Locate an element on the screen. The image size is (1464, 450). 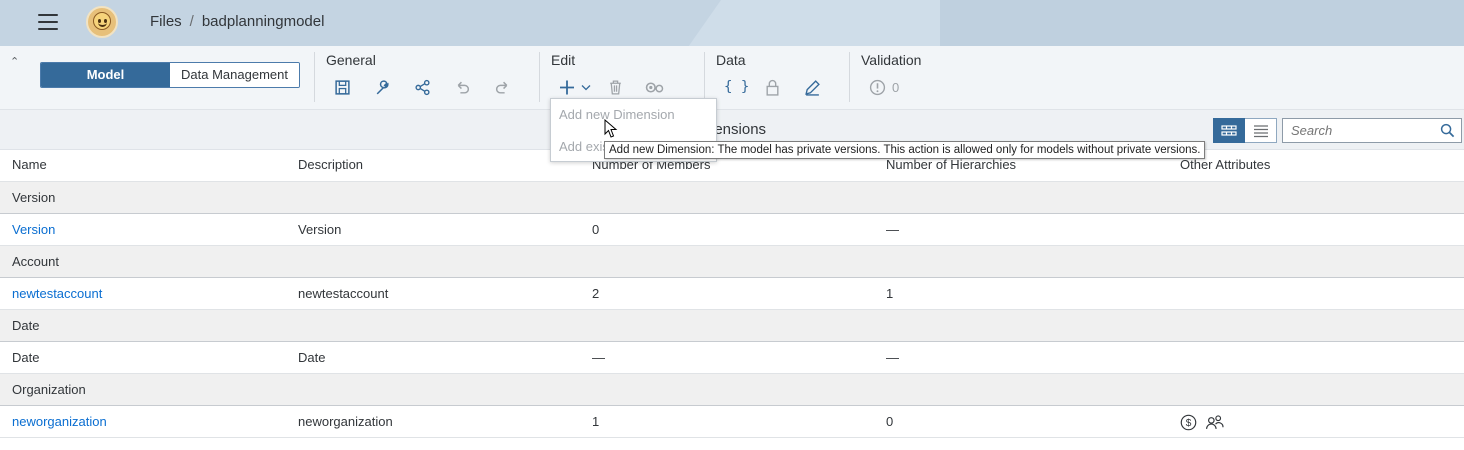
column-name: Name is located at coordinates (29, 166).